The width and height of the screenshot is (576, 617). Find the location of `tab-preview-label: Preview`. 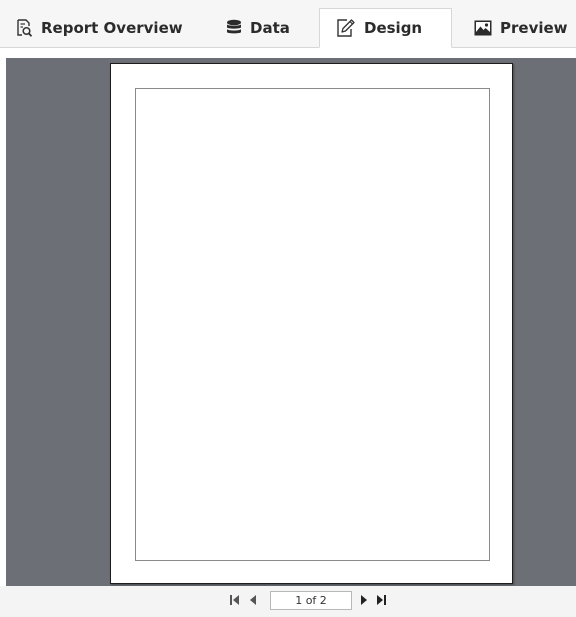

tab-preview-label: Preview is located at coordinates (534, 28).